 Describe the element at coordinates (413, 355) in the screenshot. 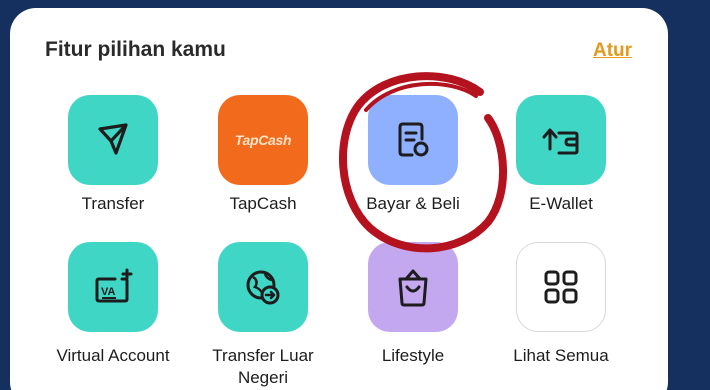

I see `lifestyle-label: Lifestyle` at that location.